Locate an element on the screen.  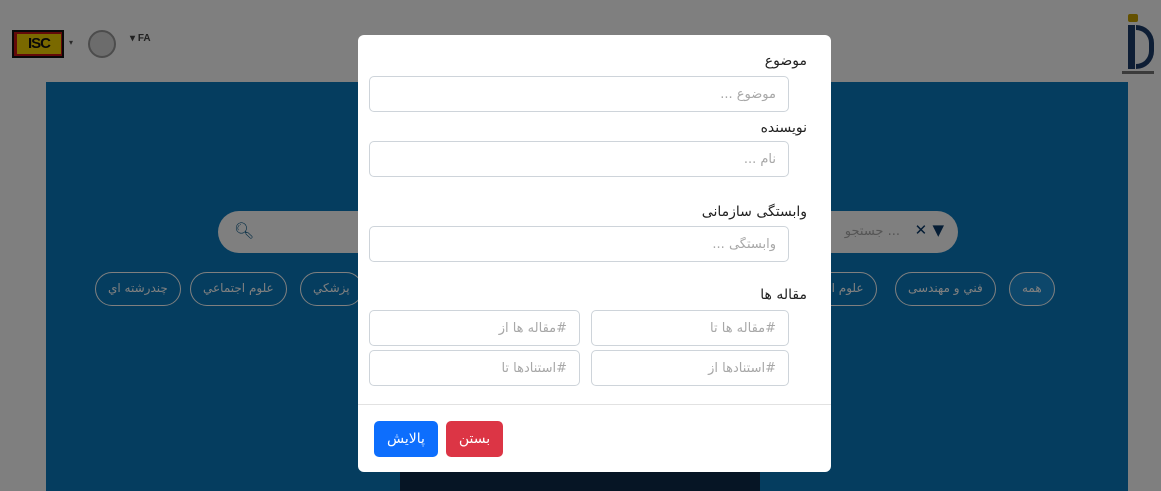
modal-footer-divider is located at coordinates (594, 404).